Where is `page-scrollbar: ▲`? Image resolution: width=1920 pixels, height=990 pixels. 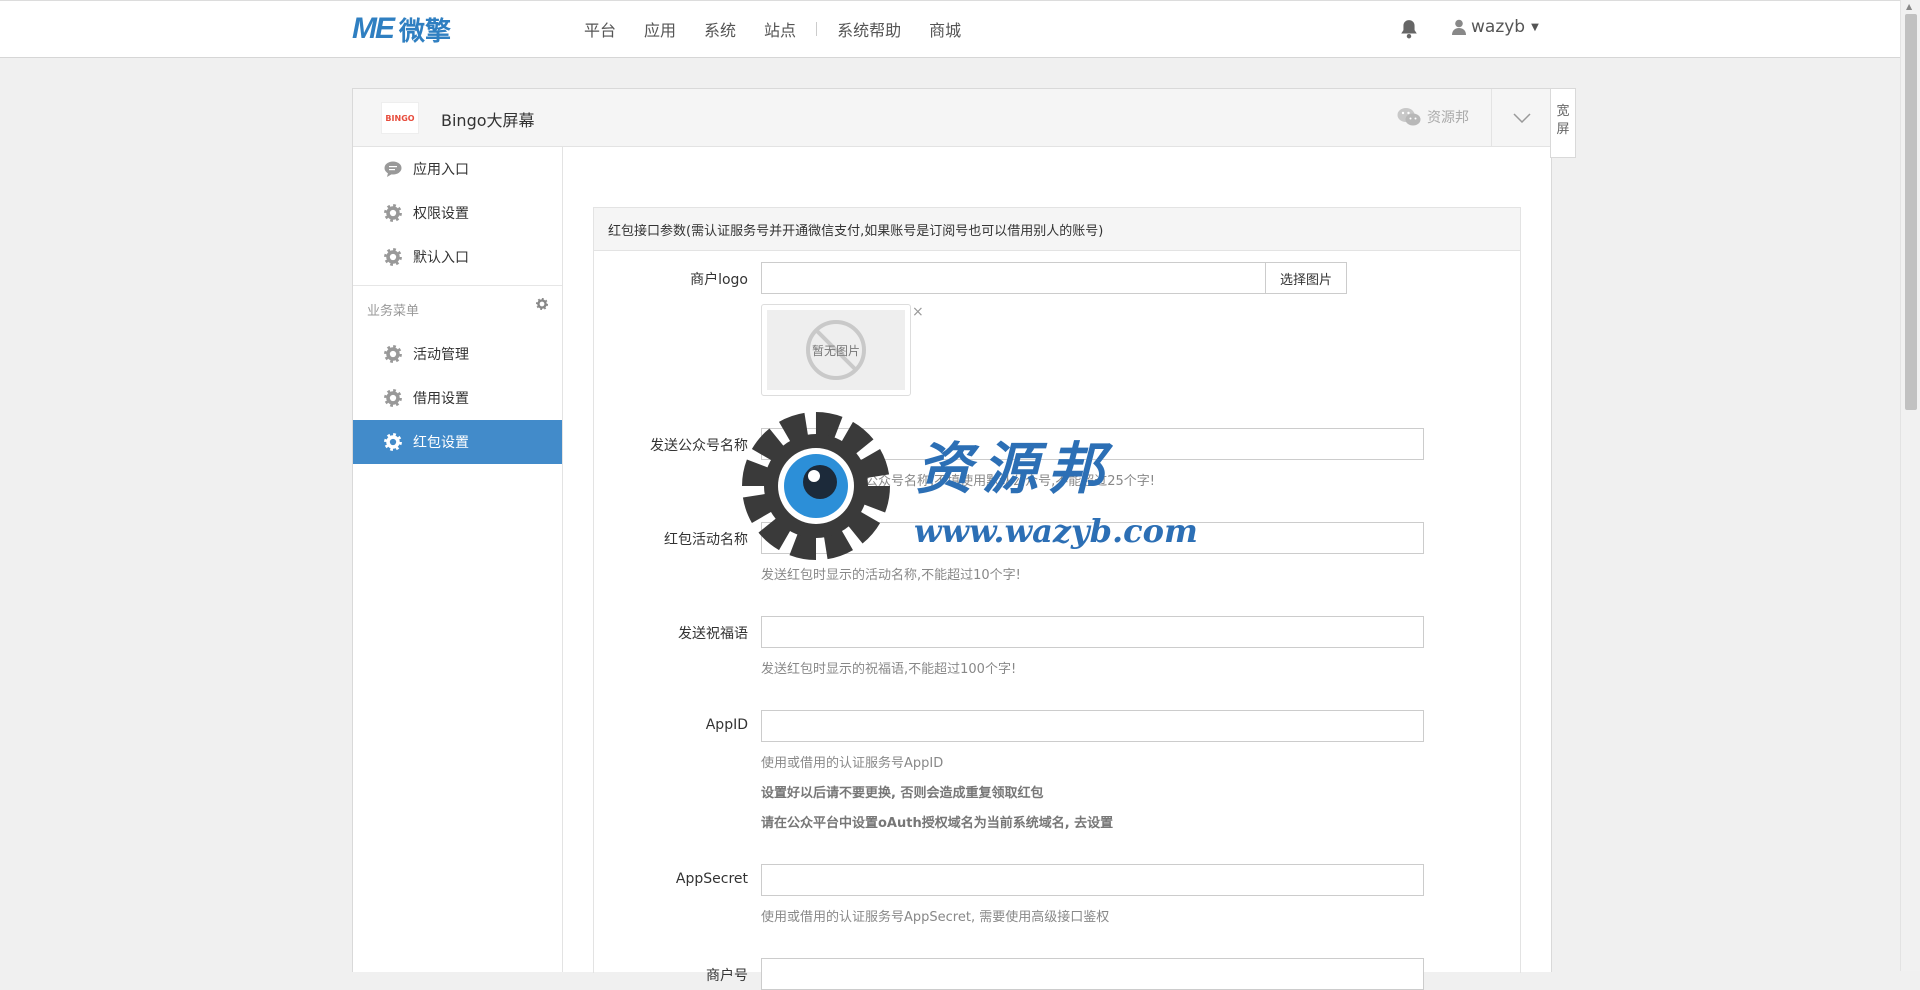 page-scrollbar: ▲ is located at coordinates (1910, 485).